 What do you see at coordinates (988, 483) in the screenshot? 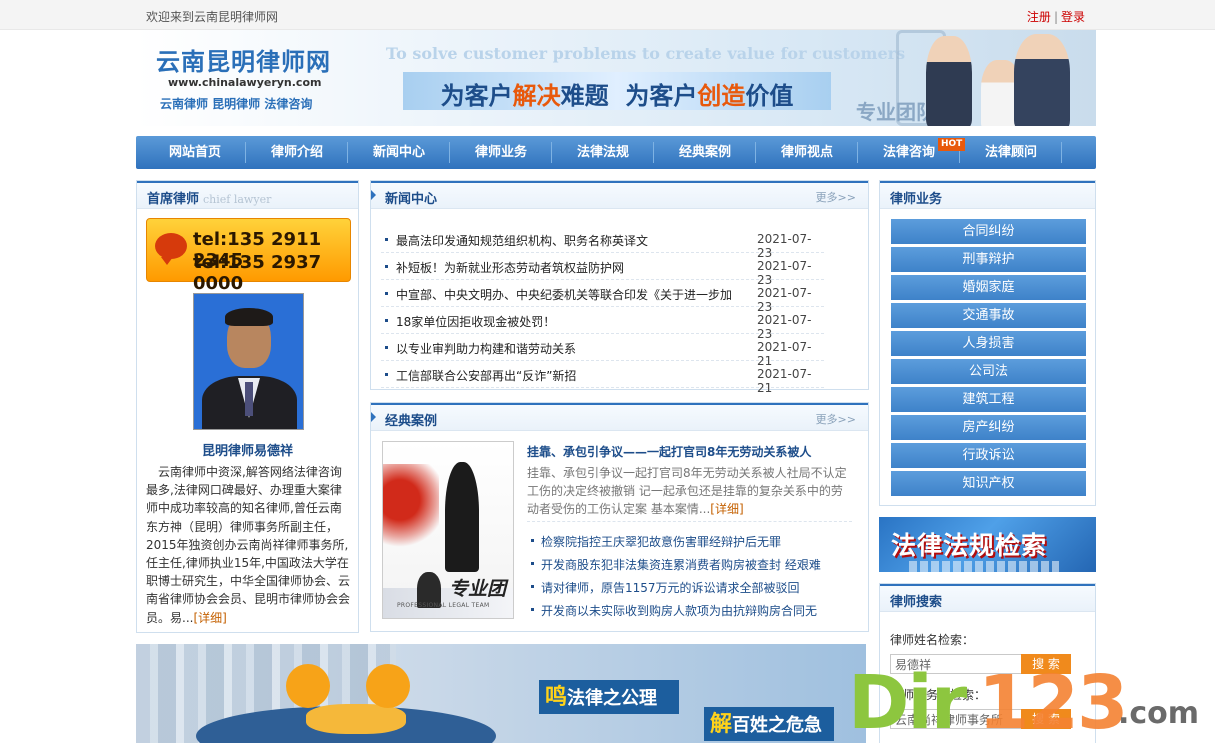
I see `practice-ip: 知识产权` at bounding box center [988, 483].